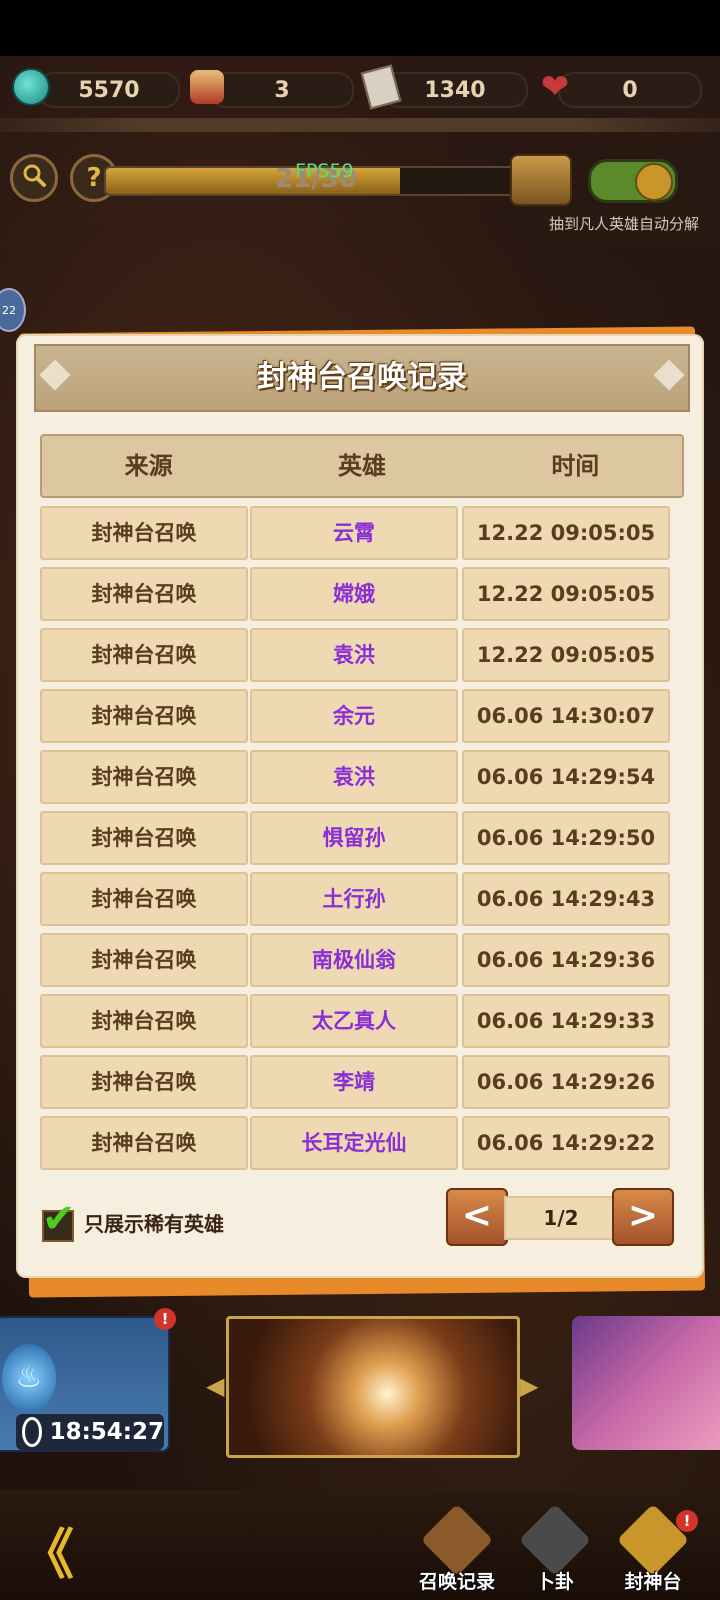 The image size is (720, 1600). What do you see at coordinates (633, 181) in the screenshot?
I see `auto-decompose-toggle` at bounding box center [633, 181].